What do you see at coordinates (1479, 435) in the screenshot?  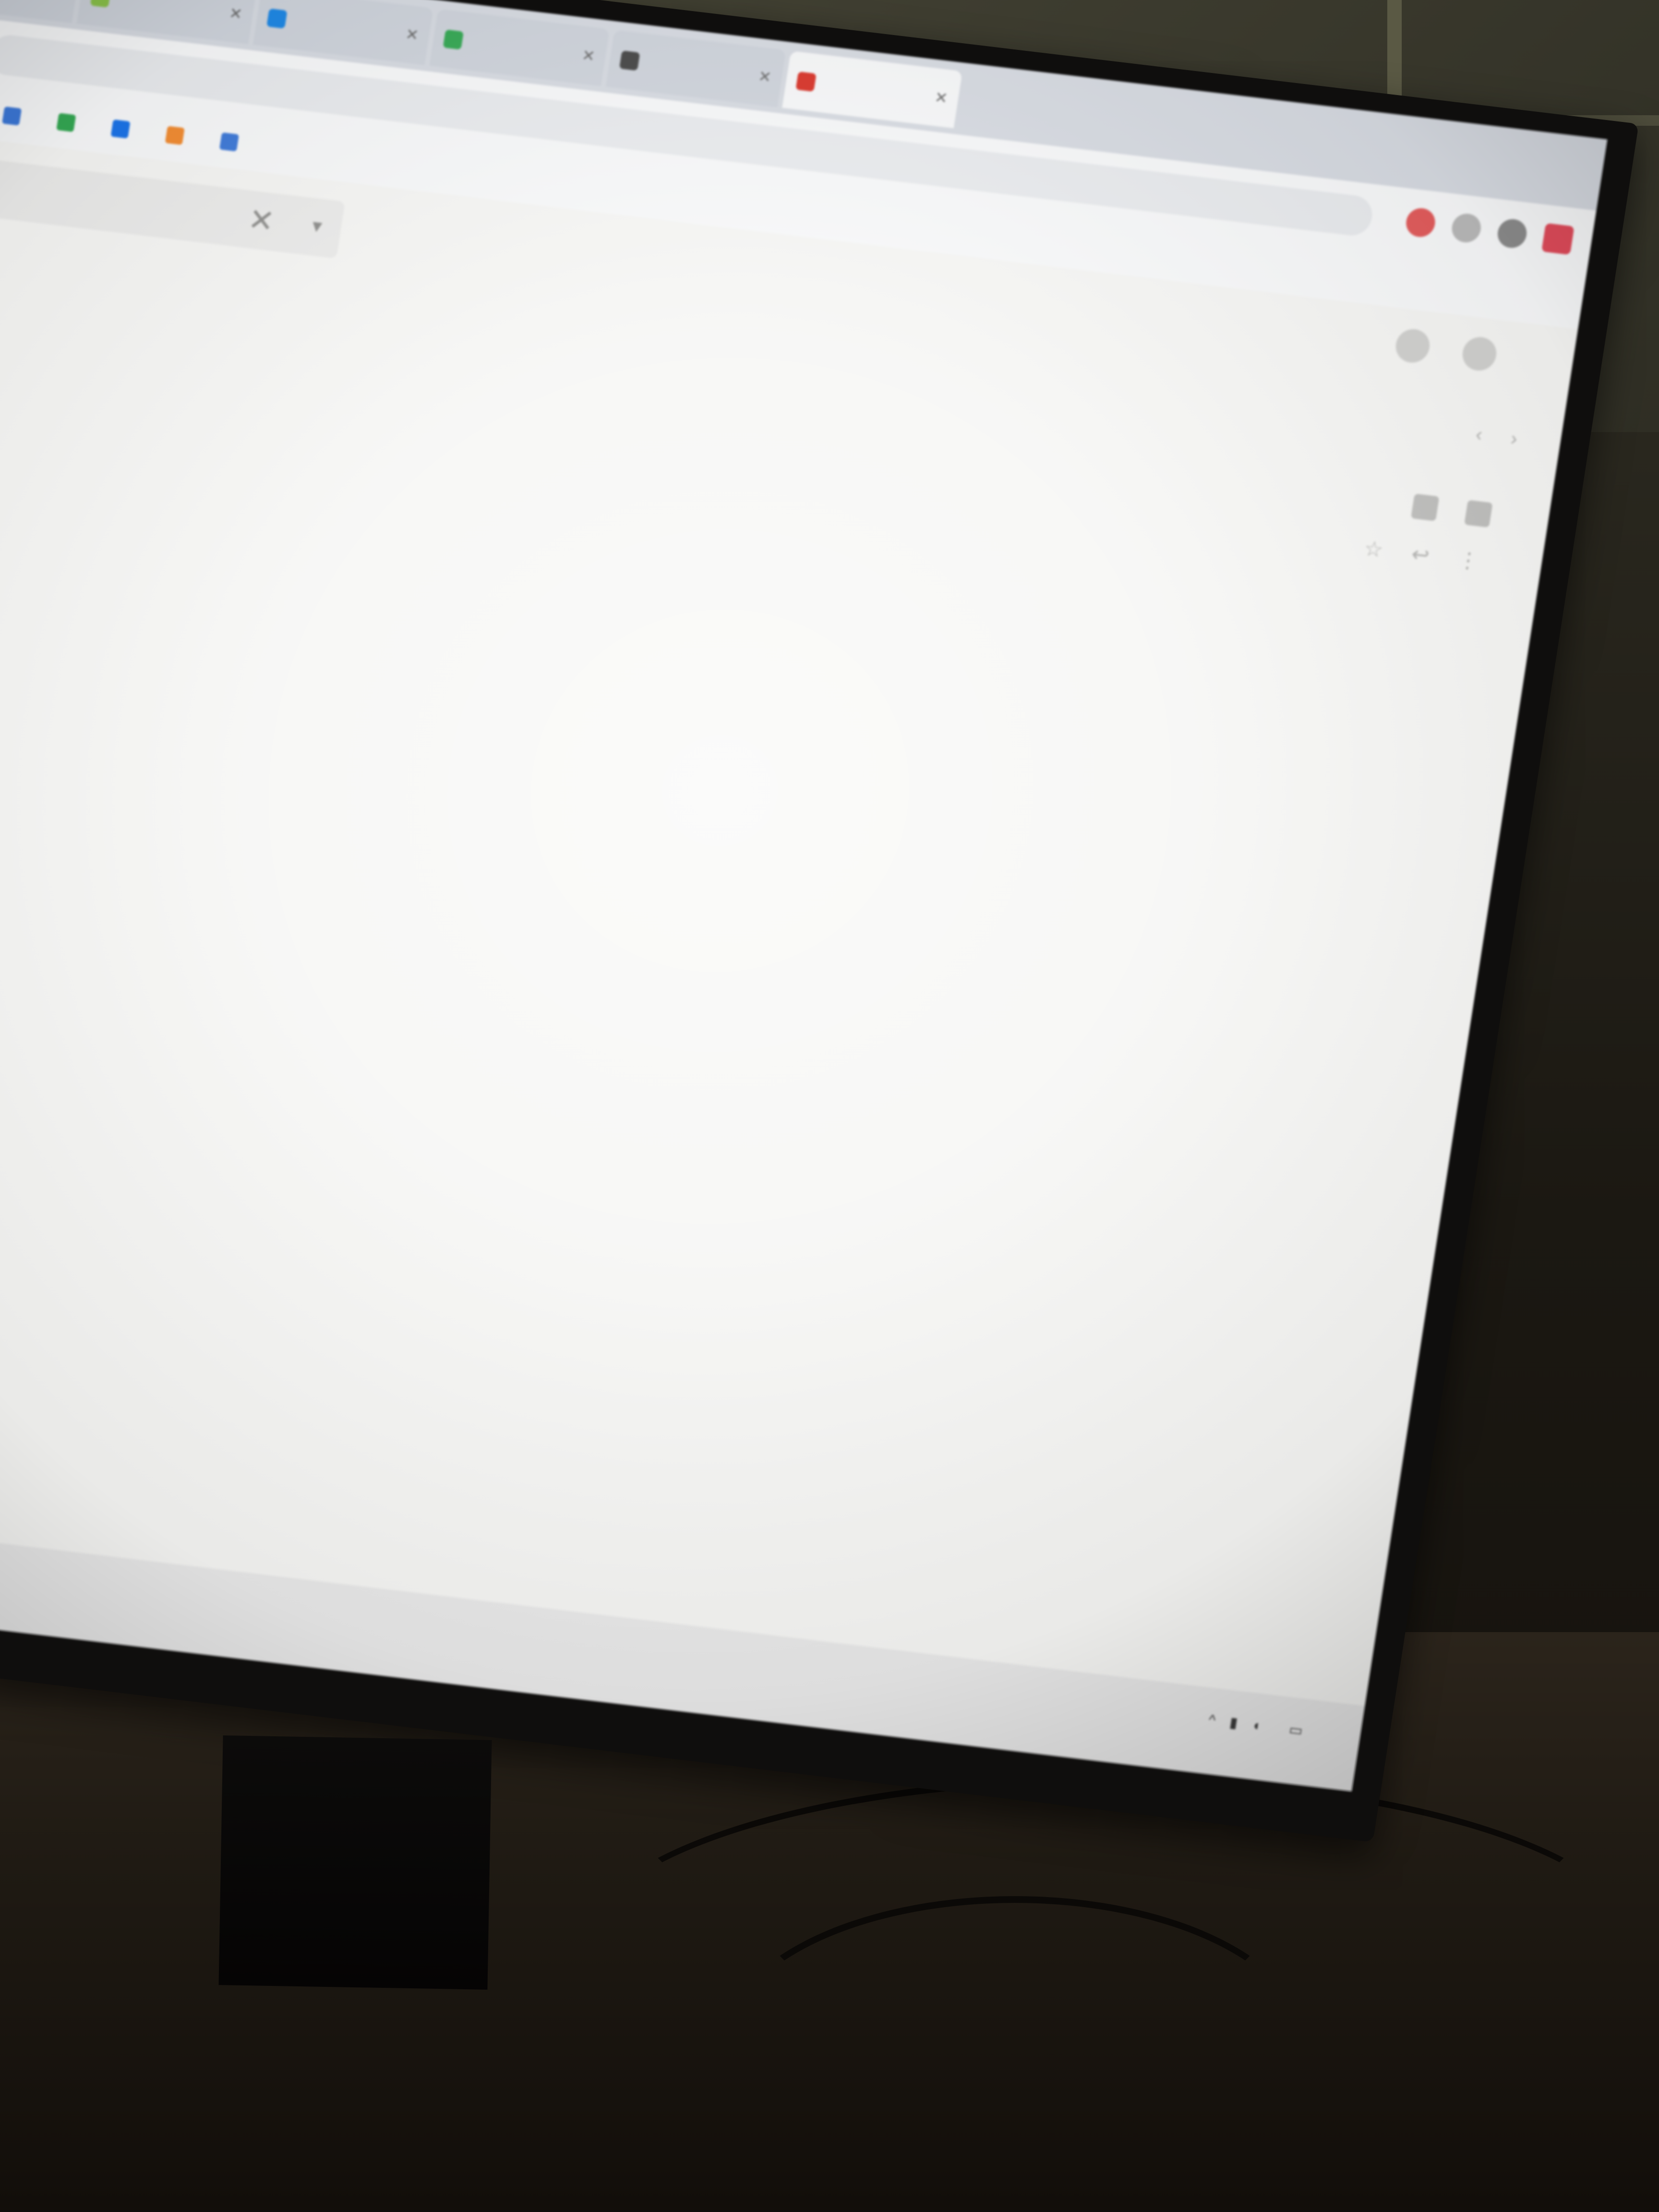 I see `chevron-left-icon: ‹` at bounding box center [1479, 435].